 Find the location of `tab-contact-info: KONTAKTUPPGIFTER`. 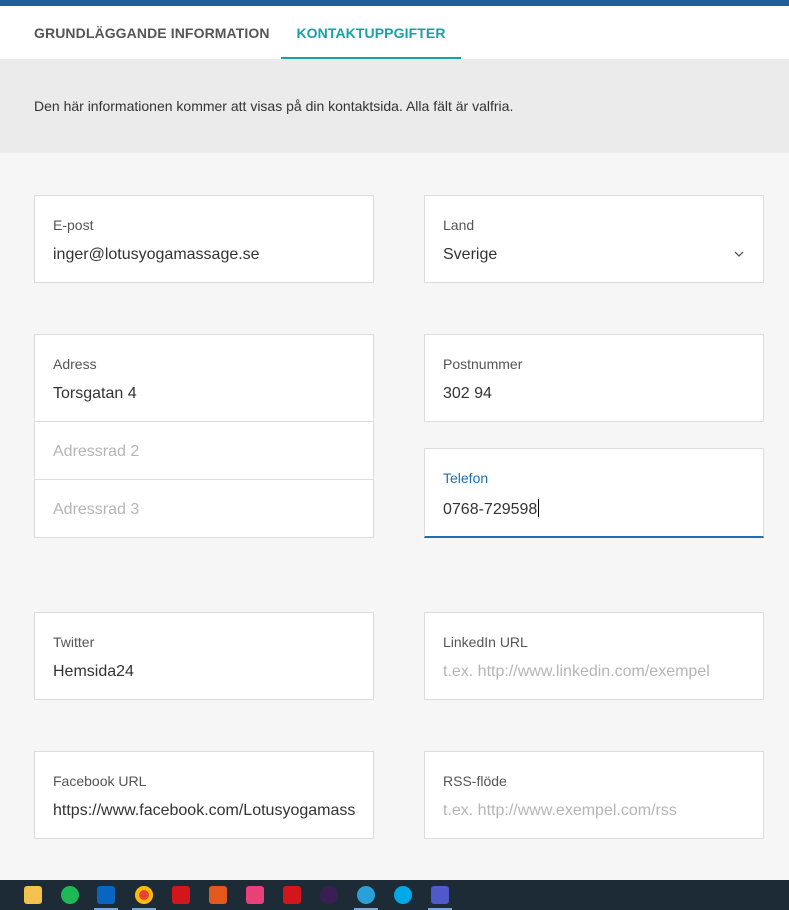

tab-contact-info: KONTAKTUPPGIFTER is located at coordinates (371, 32).